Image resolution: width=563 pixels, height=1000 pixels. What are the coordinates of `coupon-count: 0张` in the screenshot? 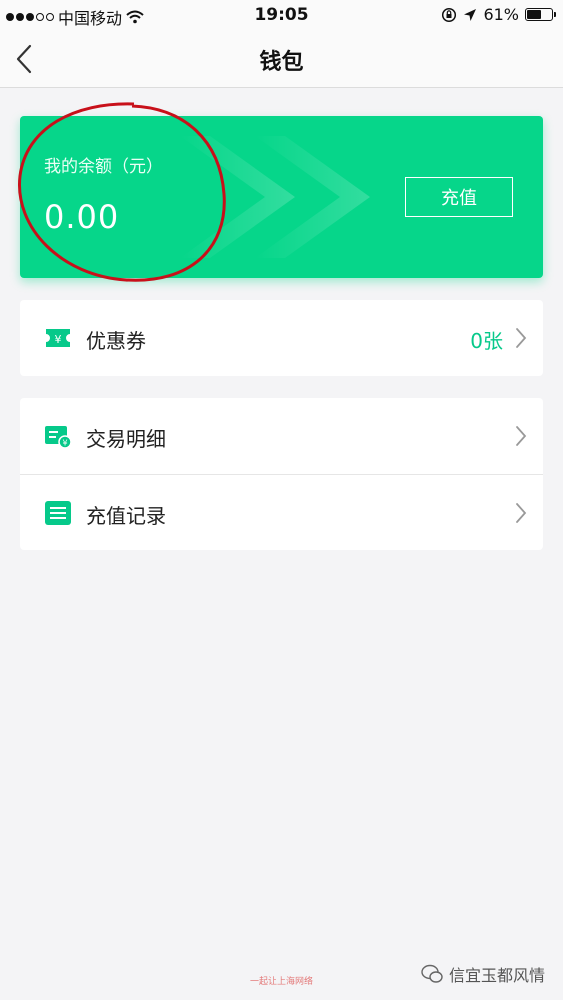 It's located at (486, 341).